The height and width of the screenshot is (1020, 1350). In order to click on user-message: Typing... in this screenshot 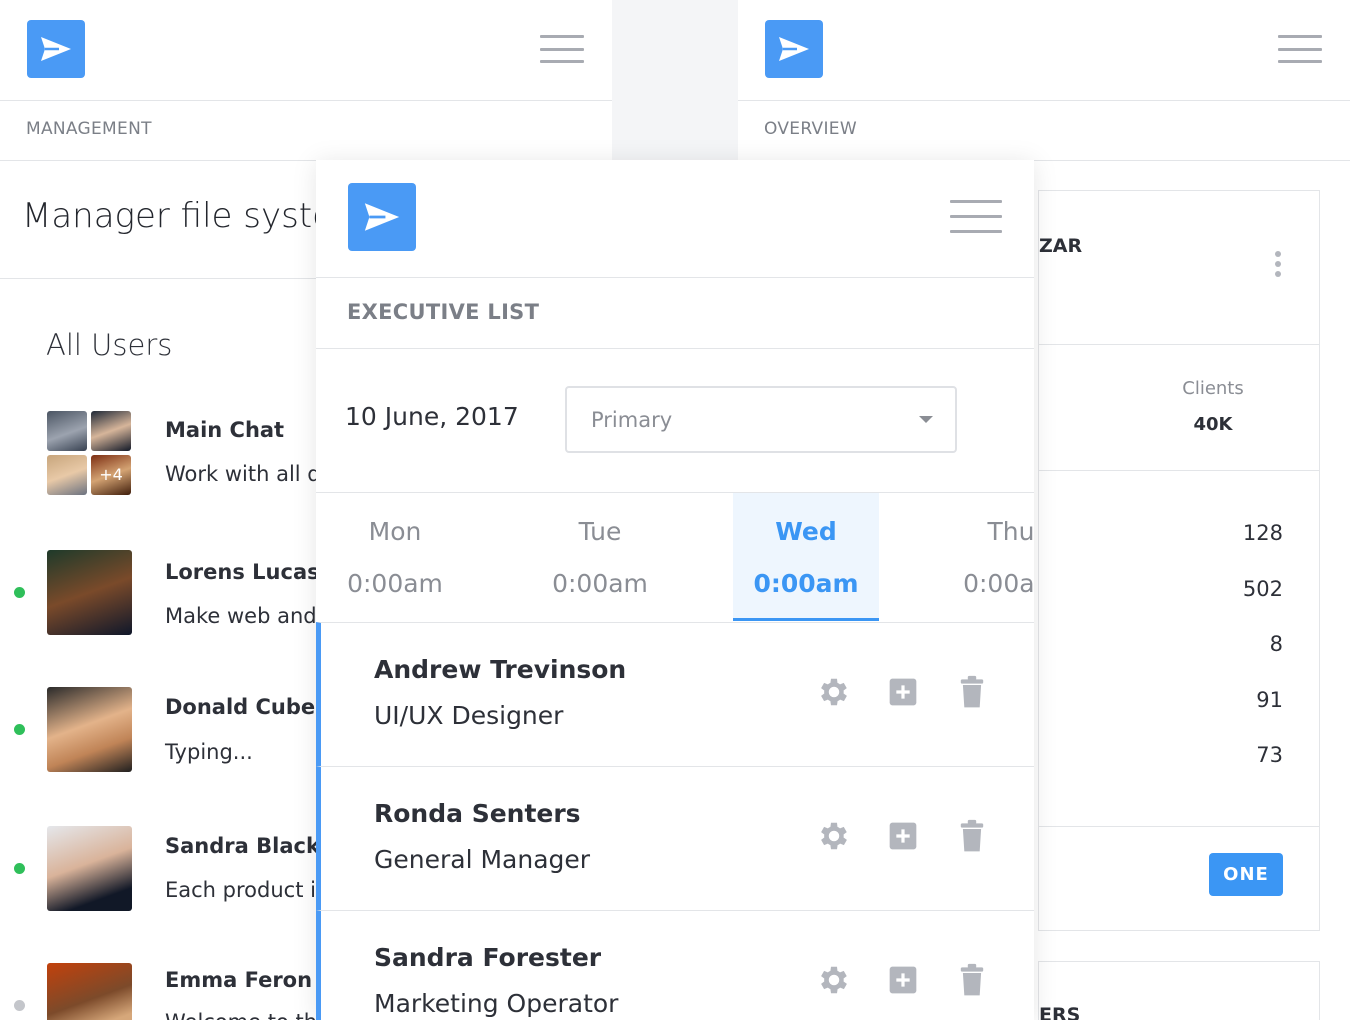, I will do `click(209, 752)`.